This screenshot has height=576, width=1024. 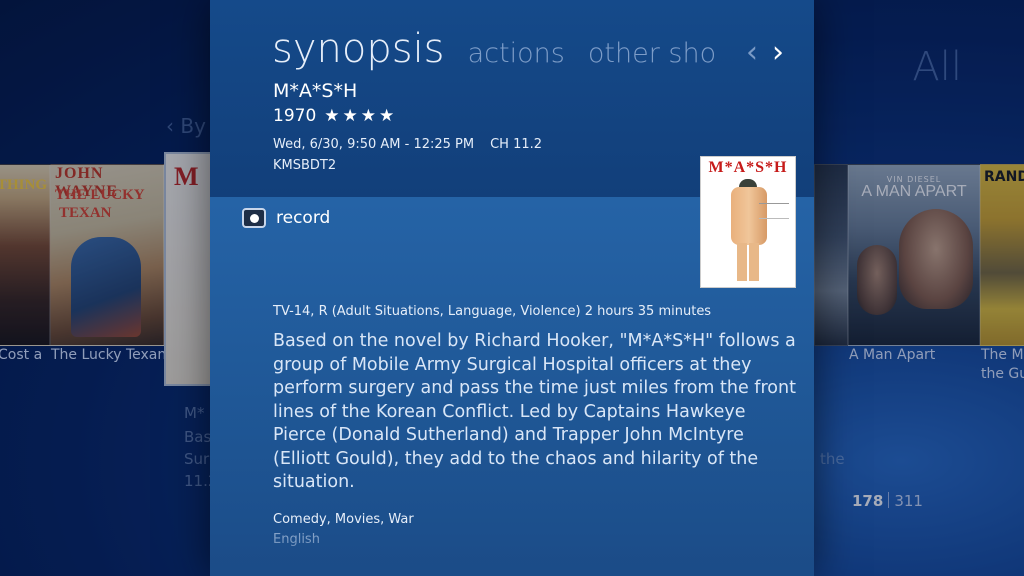 What do you see at coordinates (254, 218) in the screenshot?
I see `record-icon` at bounding box center [254, 218].